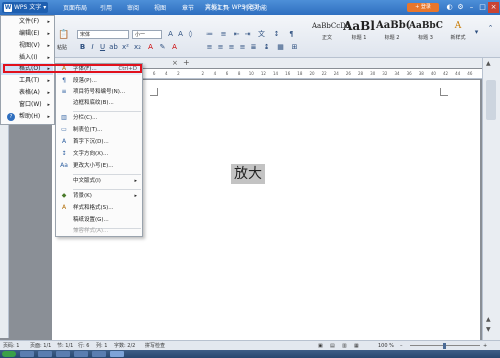 This screenshot has width=500, height=358. Describe the element at coordinates (482, 7) in the screenshot. I see `maximize-icon: □` at that location.